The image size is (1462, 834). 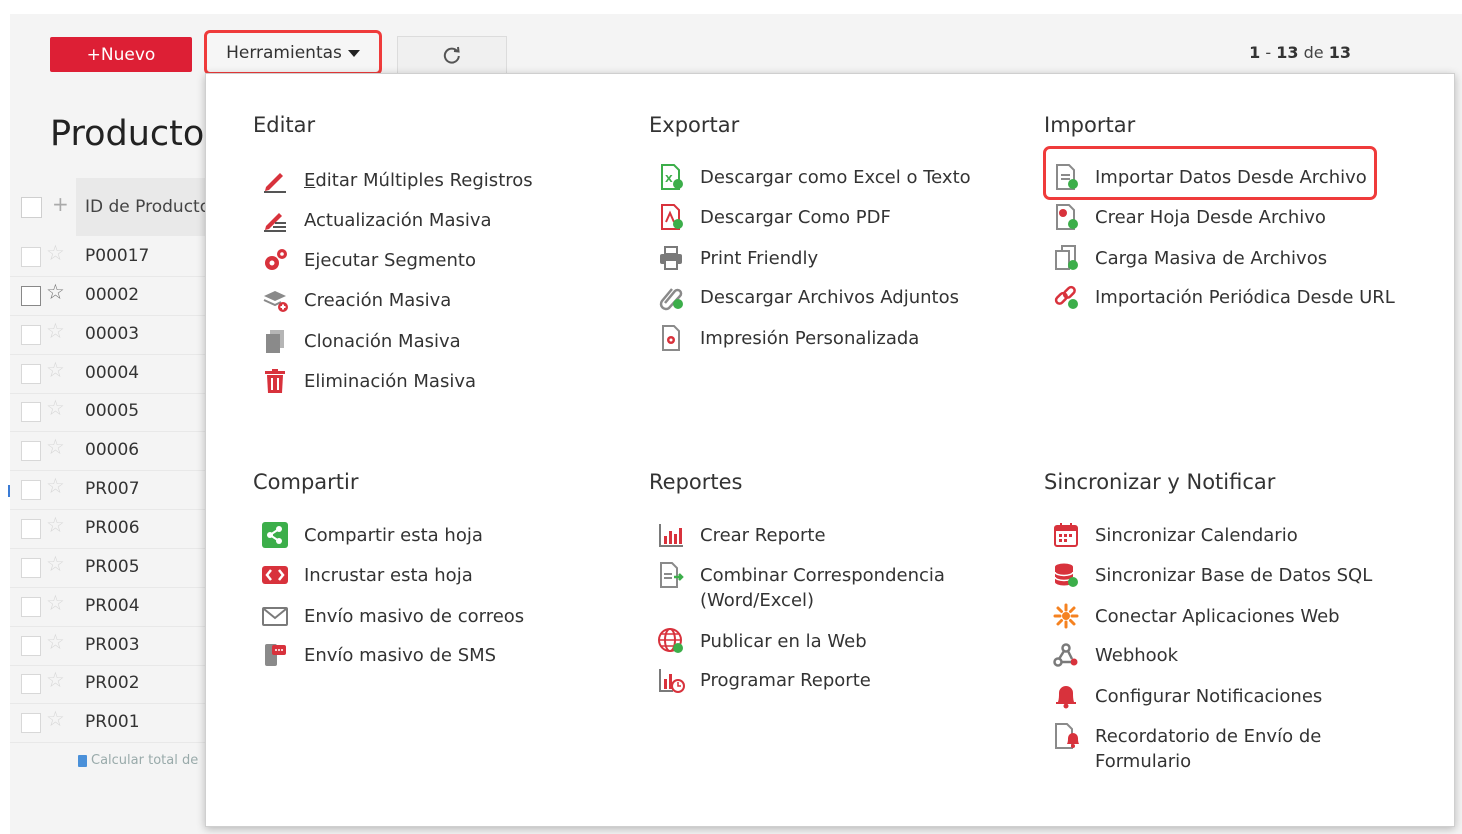 I want to click on bulk-edit-icon, so click(x=275, y=220).